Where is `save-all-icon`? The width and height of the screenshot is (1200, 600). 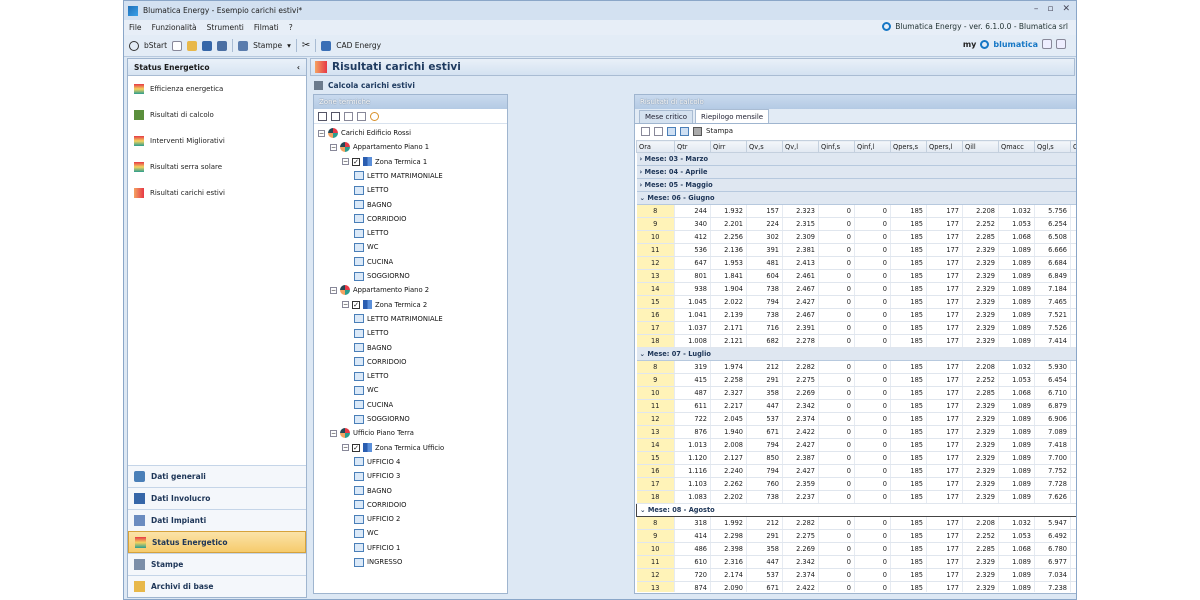
save-all-icon is located at coordinates (222, 45).